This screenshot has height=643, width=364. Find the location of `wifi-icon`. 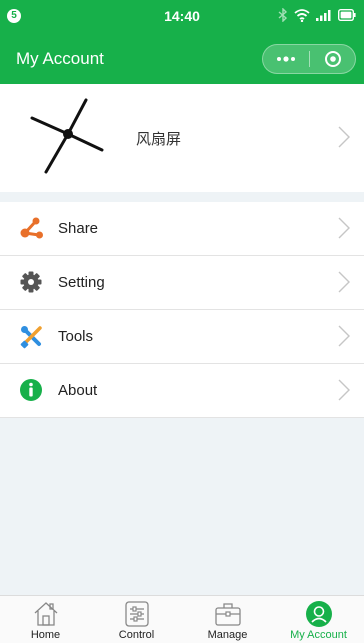

wifi-icon is located at coordinates (302, 15).